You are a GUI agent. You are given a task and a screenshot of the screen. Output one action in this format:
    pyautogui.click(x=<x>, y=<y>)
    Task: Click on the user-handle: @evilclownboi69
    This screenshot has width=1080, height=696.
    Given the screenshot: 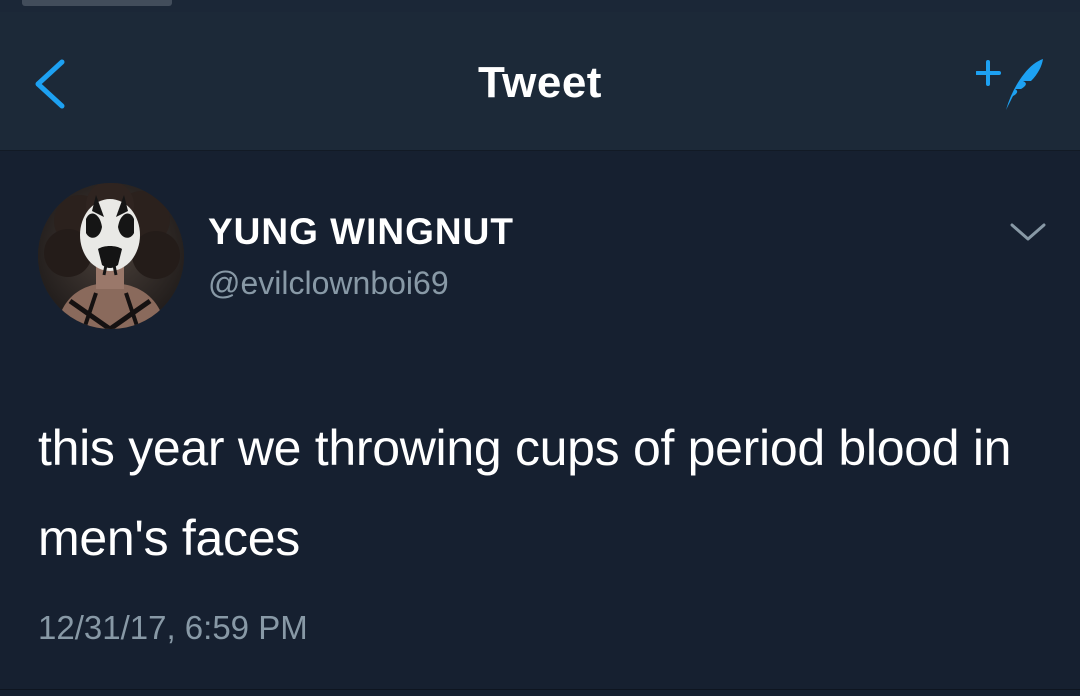 What is the action you would take?
    pyautogui.click(x=328, y=283)
    